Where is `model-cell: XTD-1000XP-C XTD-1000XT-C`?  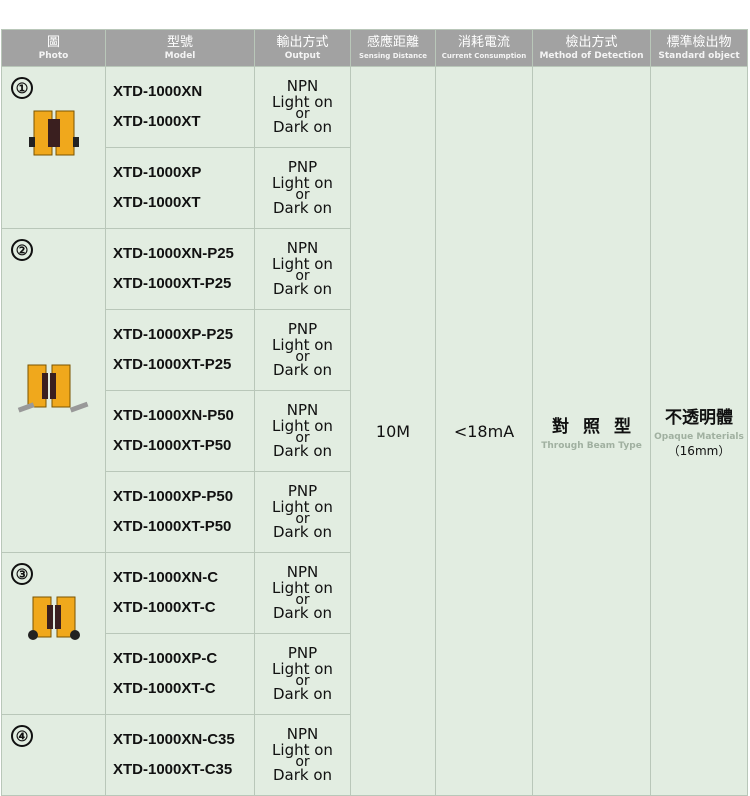 model-cell: XTD-1000XP-C XTD-1000XT-C is located at coordinates (180, 674).